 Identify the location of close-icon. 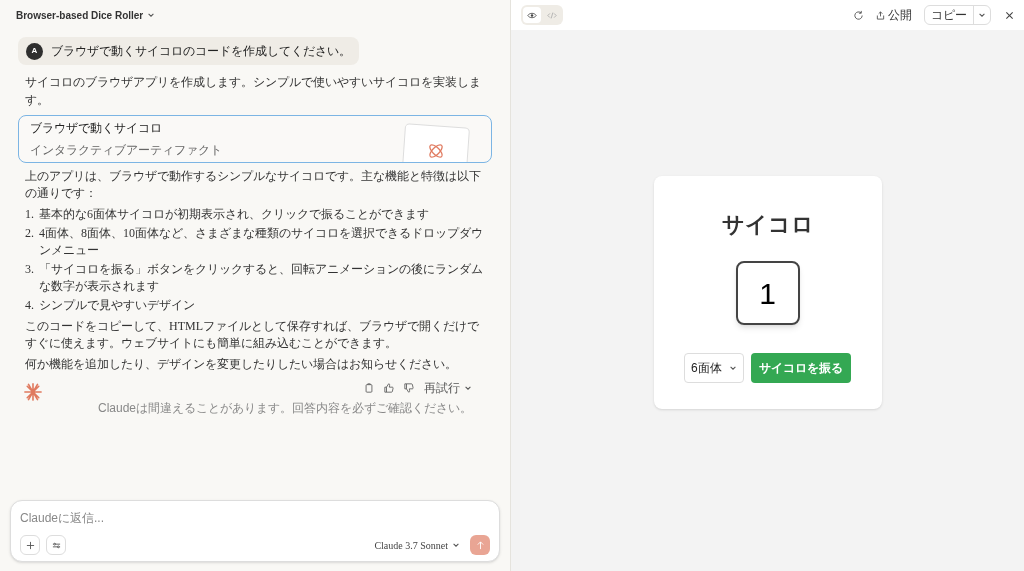
(1009, 15).